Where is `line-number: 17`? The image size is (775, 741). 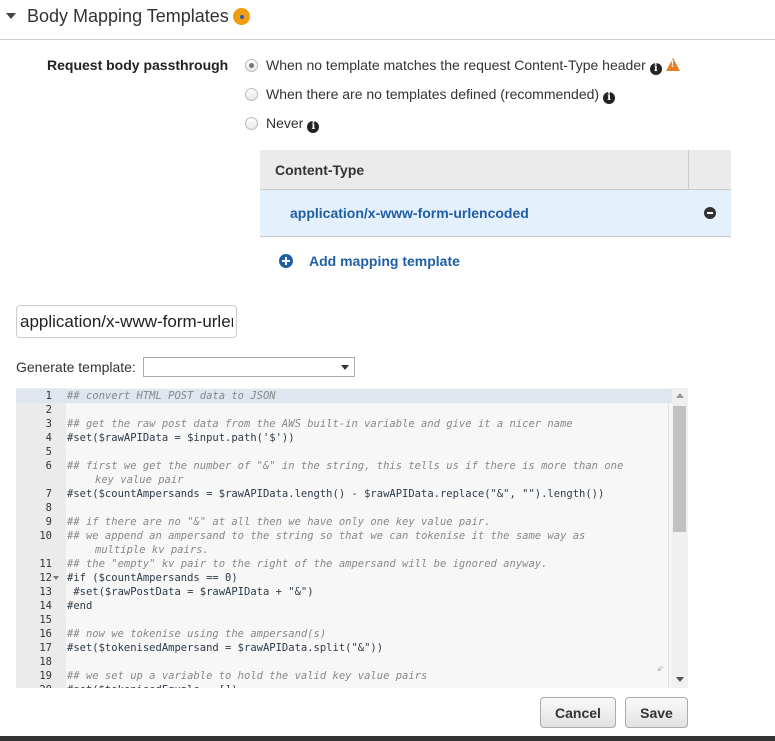
line-number: 17 is located at coordinates (45, 648).